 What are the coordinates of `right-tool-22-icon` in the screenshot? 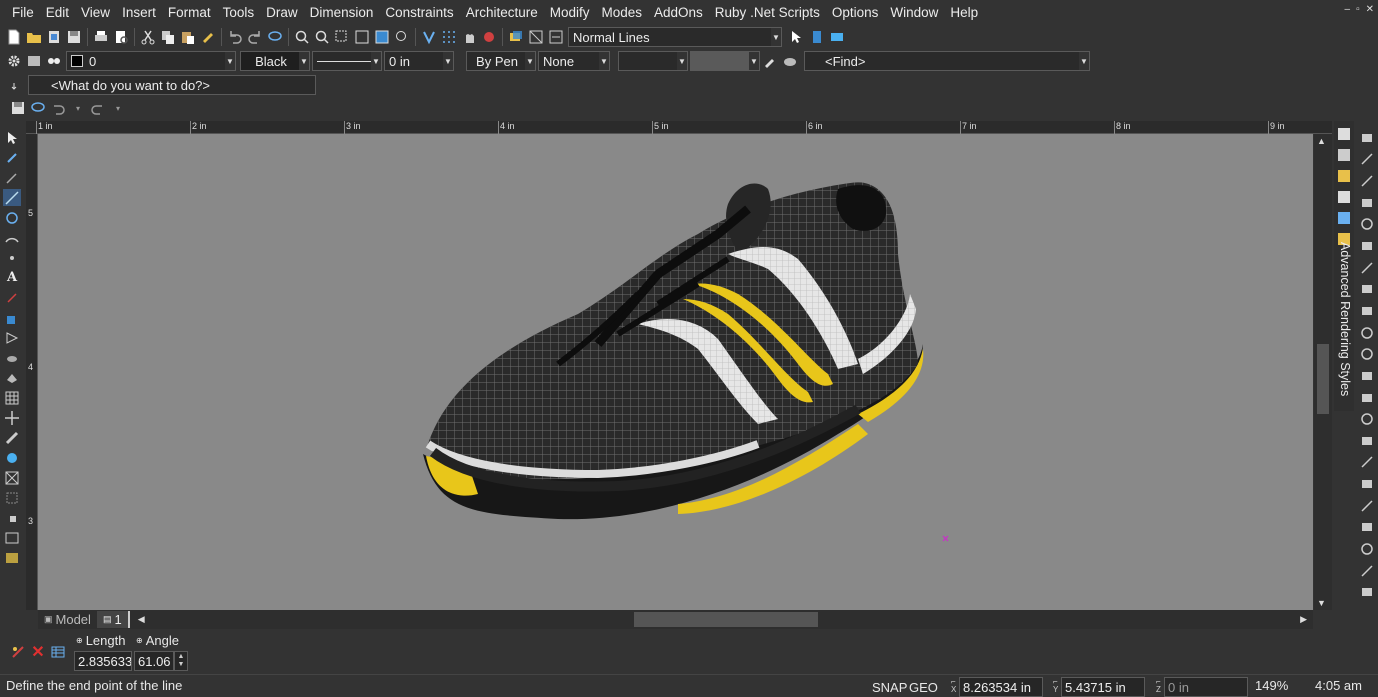 It's located at (1367, 592).